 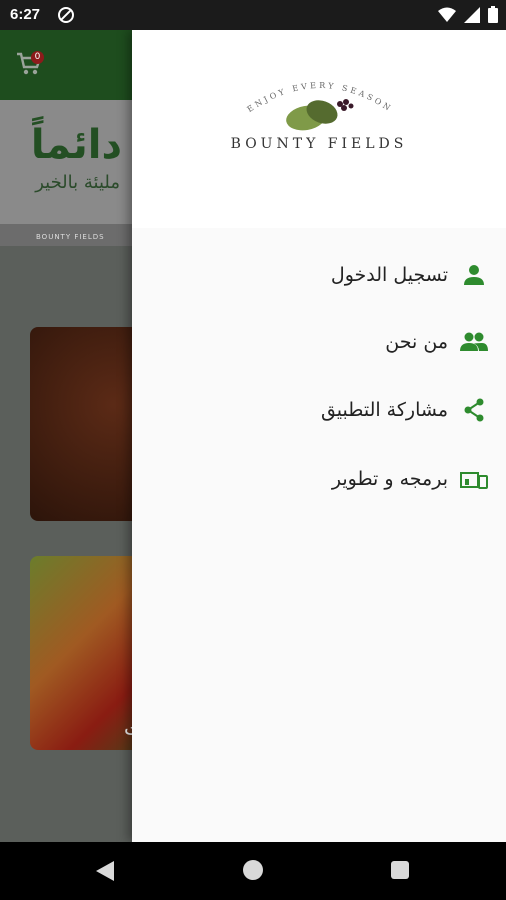 I want to click on menu-item-development: برمجه و تطوير, so click(x=410, y=479).